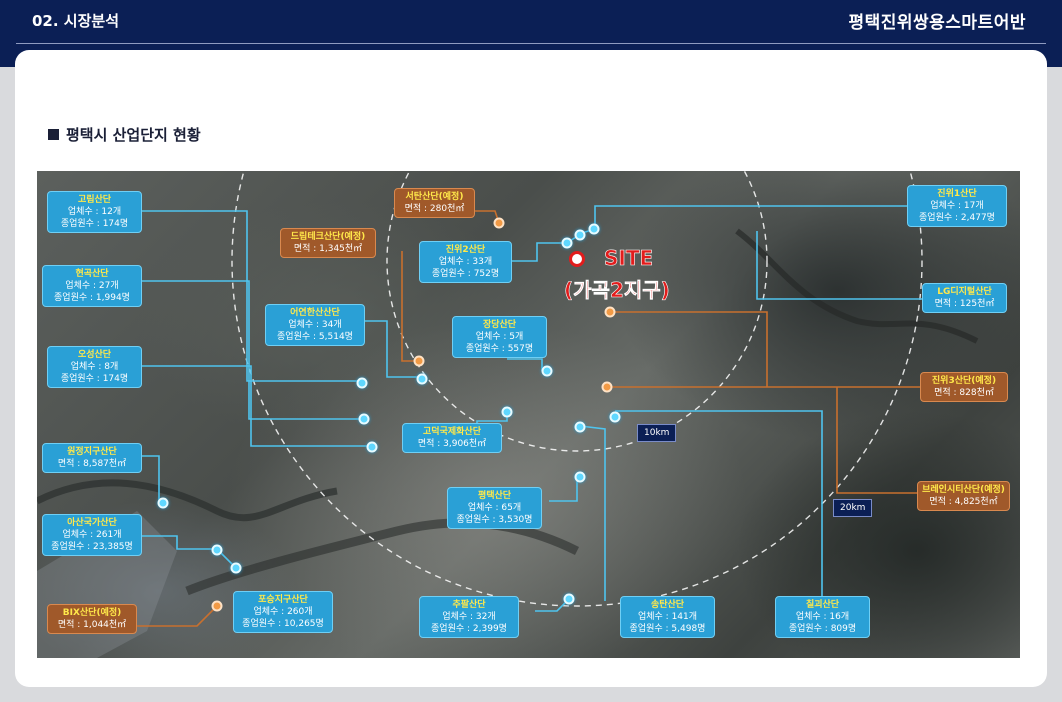 The height and width of the screenshot is (702, 1062). Describe the element at coordinates (94, 212) in the screenshot. I see `complex-label-gorim: 고림산단 업체수 : 12개 종업원수 : 174명` at that location.